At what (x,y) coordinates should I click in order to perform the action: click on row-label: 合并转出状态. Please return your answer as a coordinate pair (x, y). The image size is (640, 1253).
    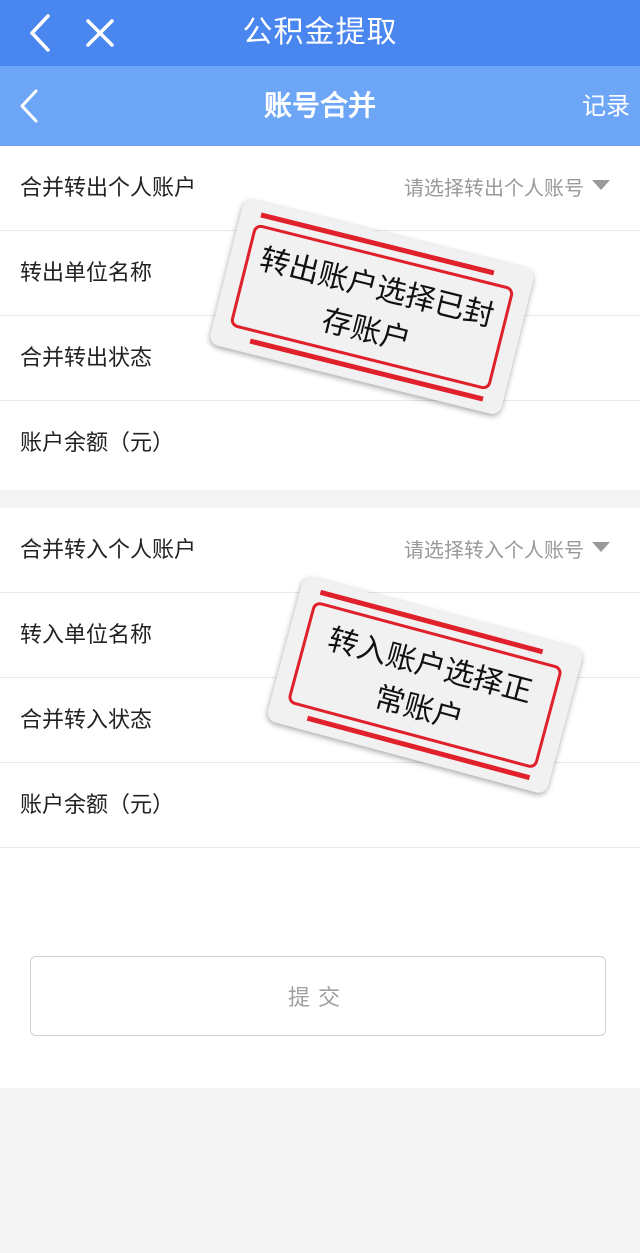
    Looking at the image, I should click on (86, 358).